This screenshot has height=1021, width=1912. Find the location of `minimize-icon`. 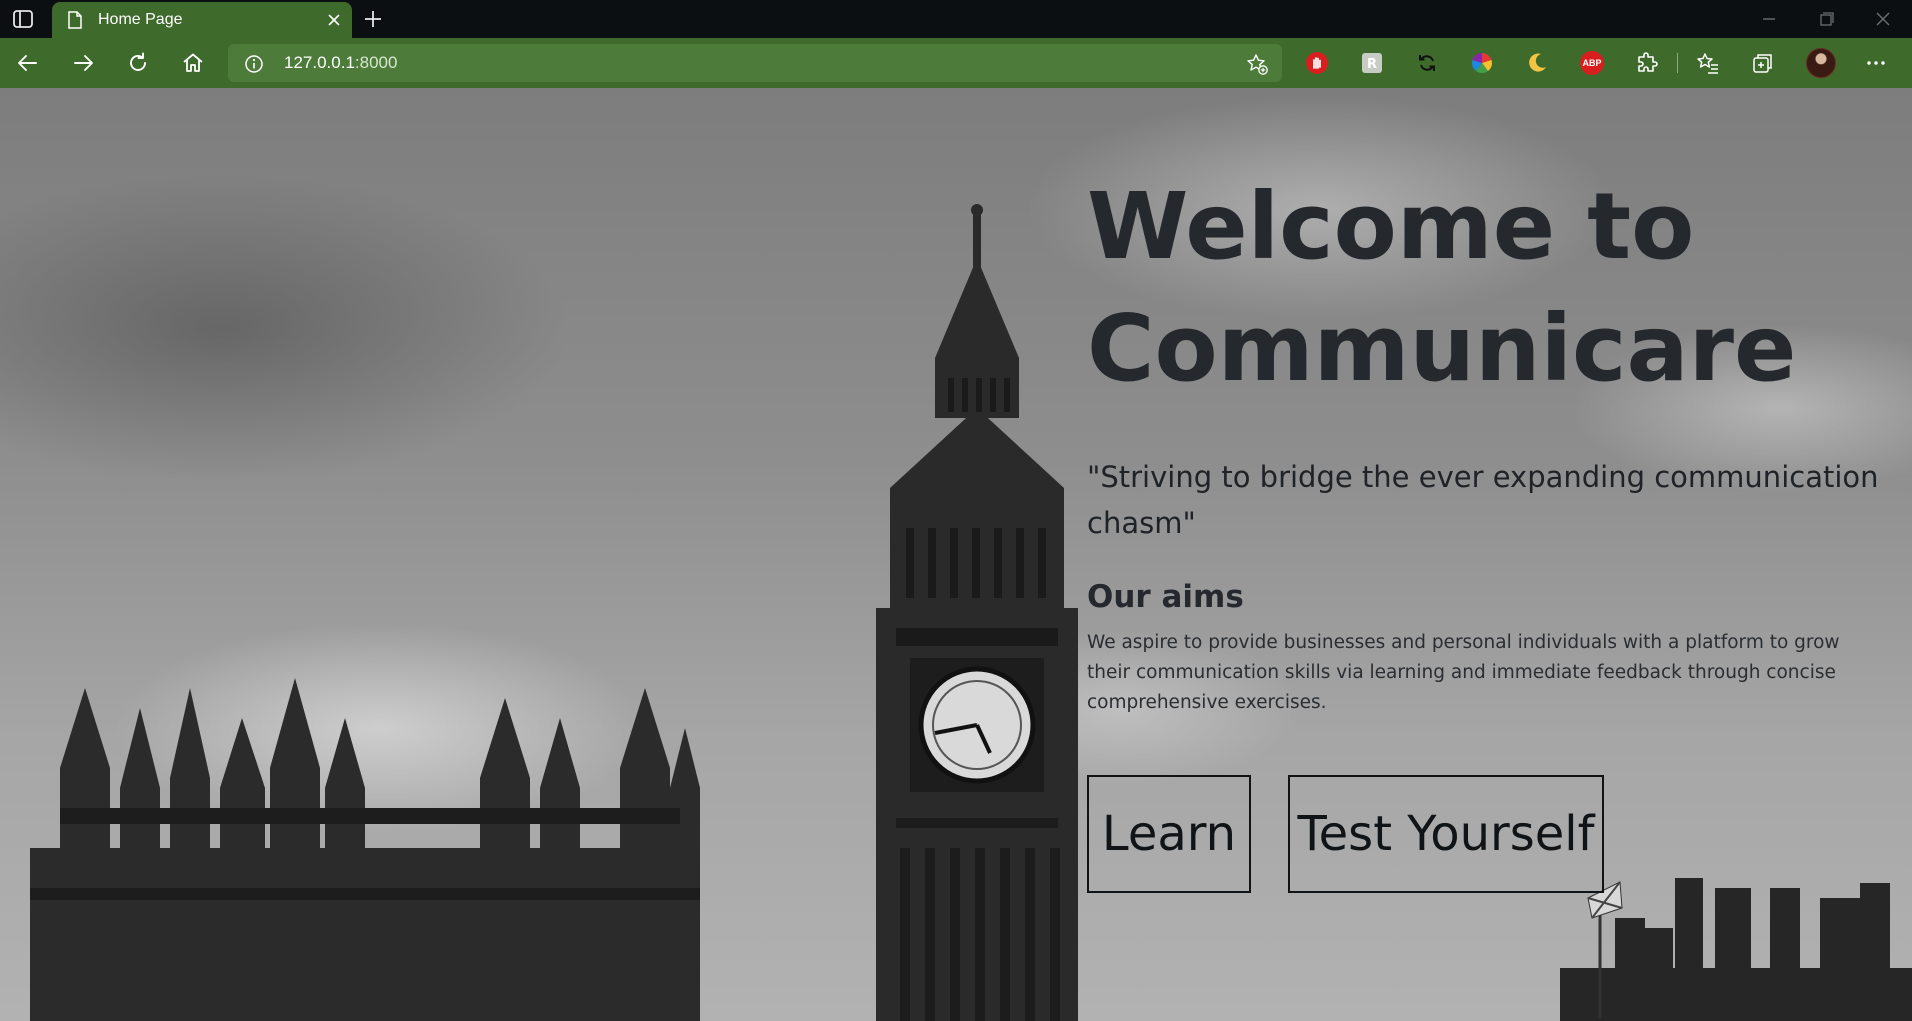

minimize-icon is located at coordinates (1769, 19).